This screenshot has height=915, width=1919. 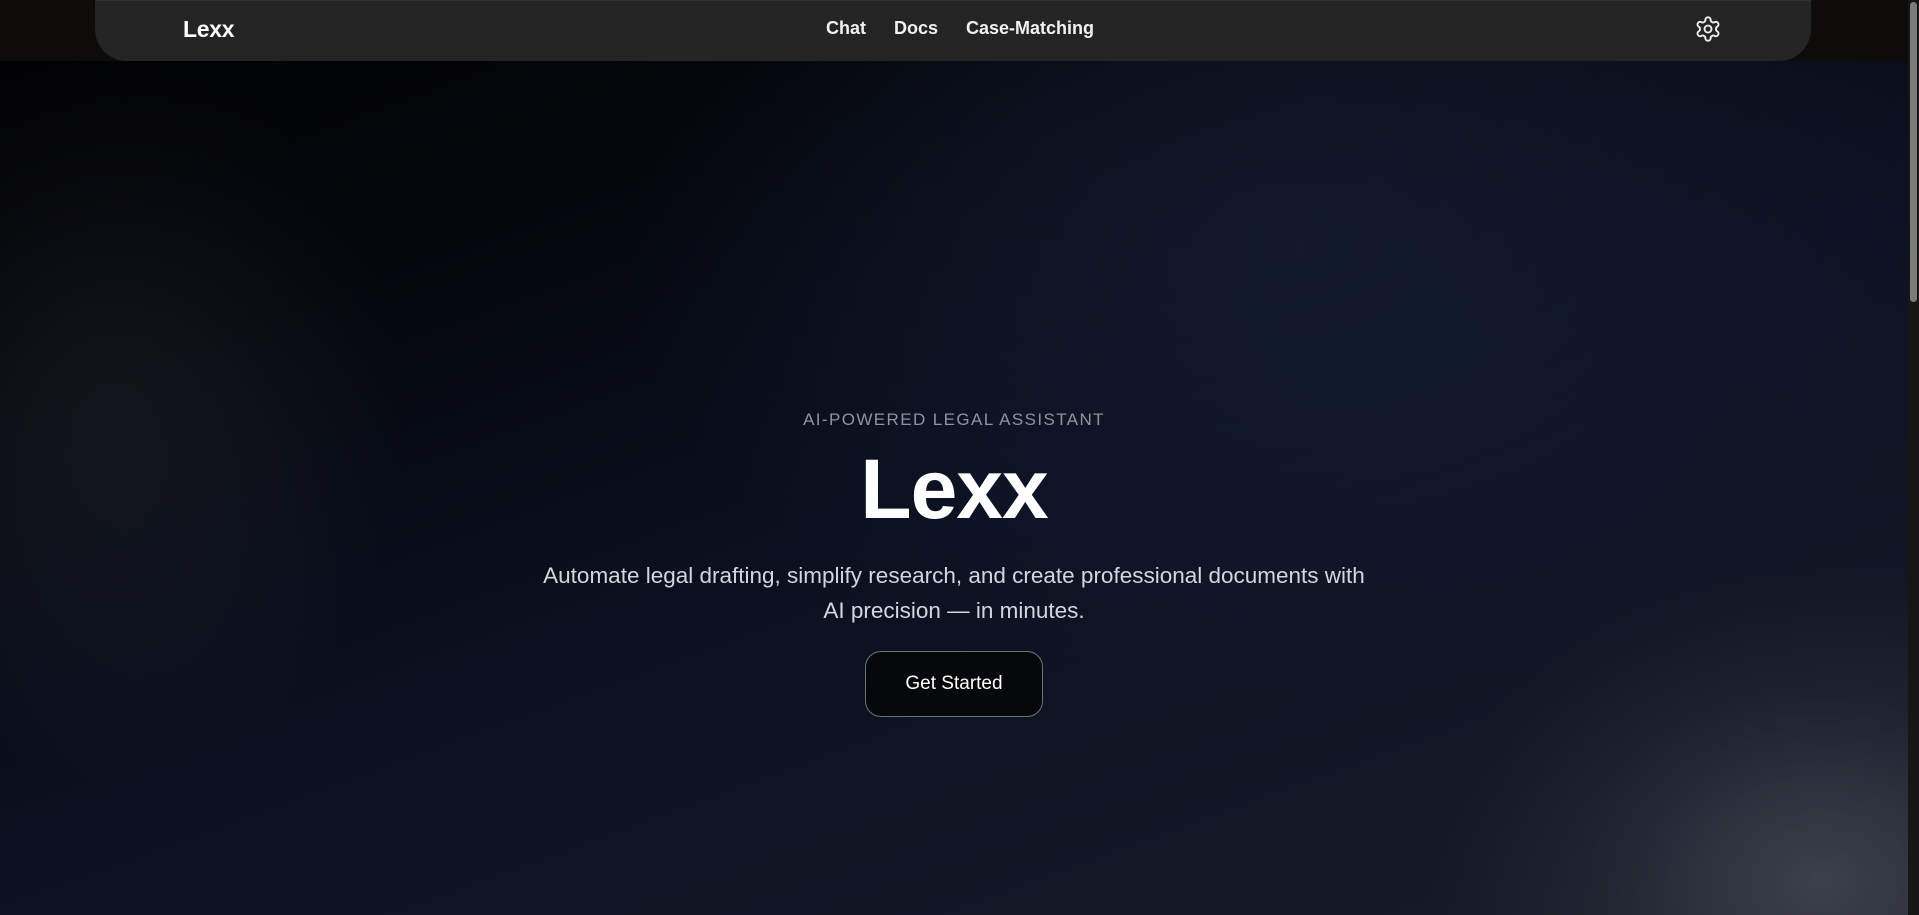 I want to click on hero-eyebrow: AI-POWERED LEGAL ASSISTANT, so click(x=954, y=419).